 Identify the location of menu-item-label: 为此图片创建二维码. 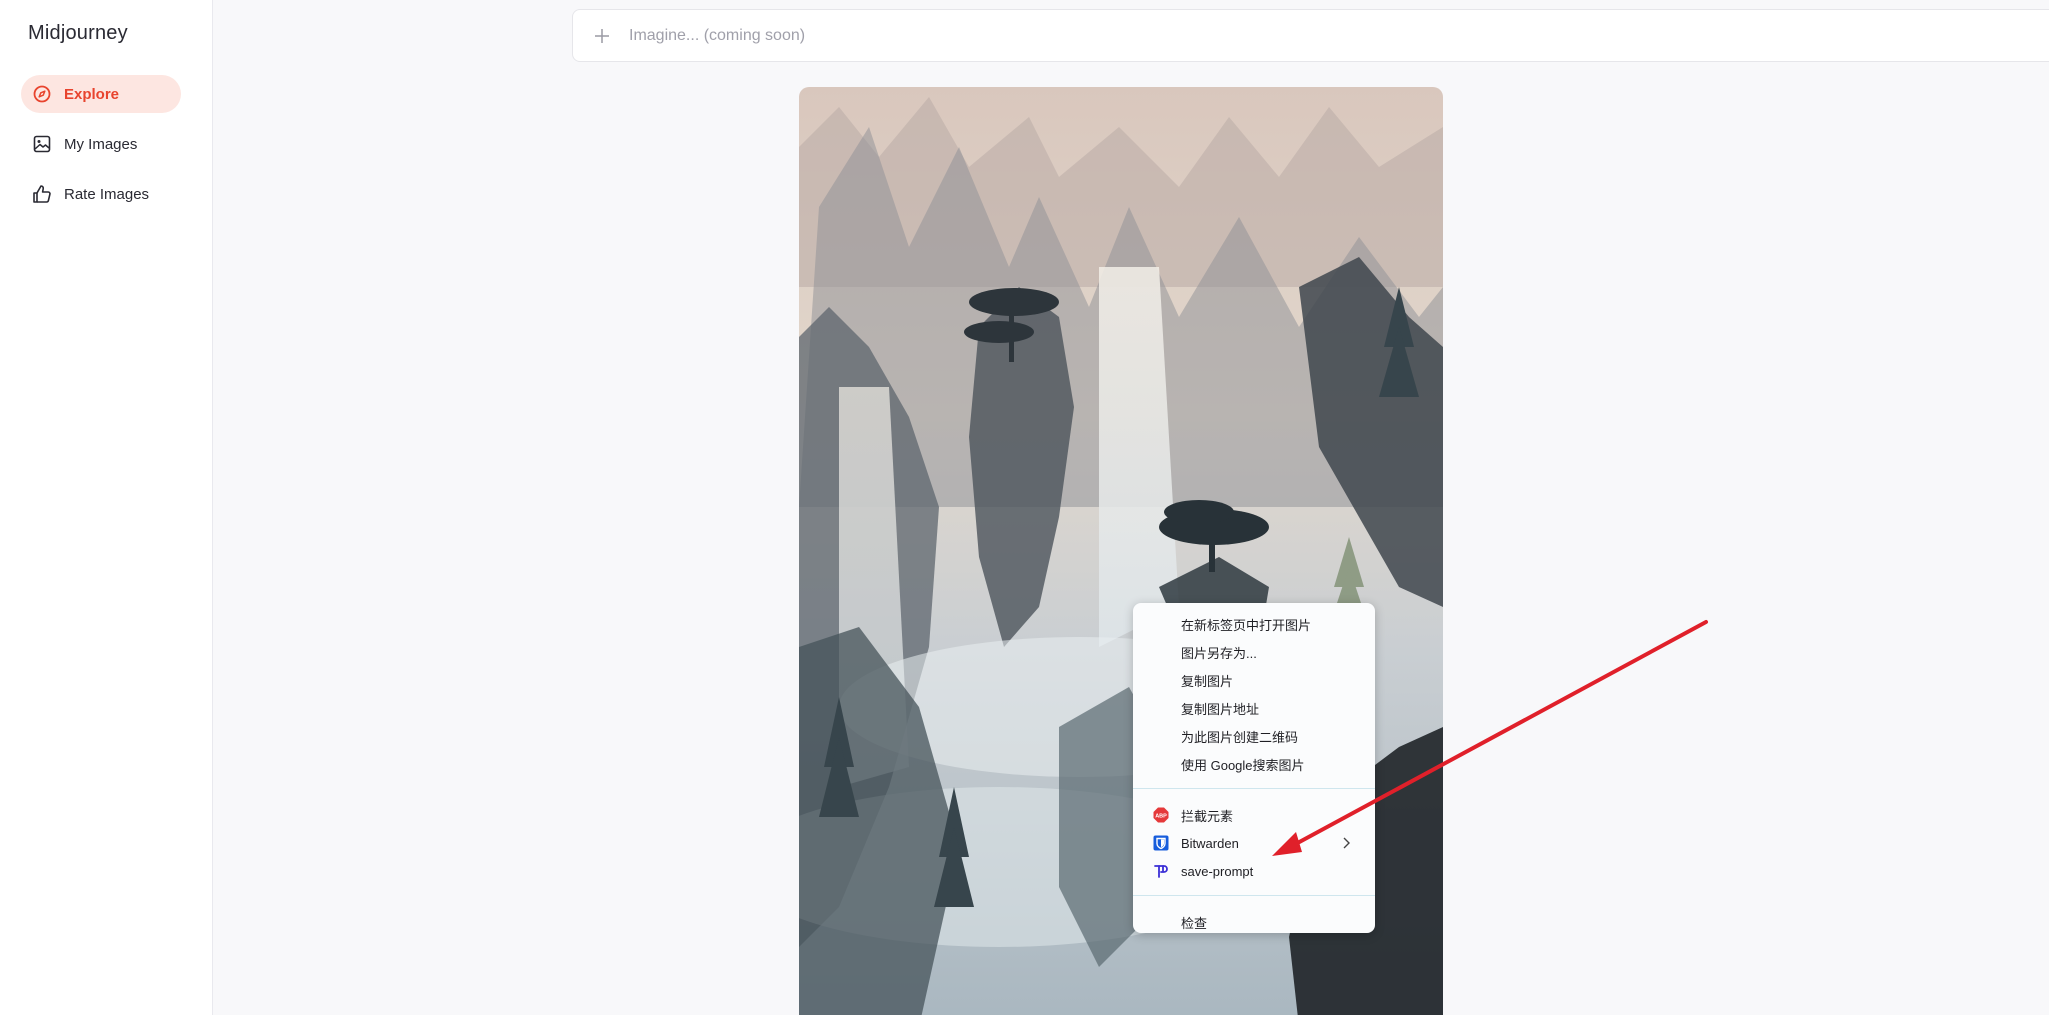
(1240, 737).